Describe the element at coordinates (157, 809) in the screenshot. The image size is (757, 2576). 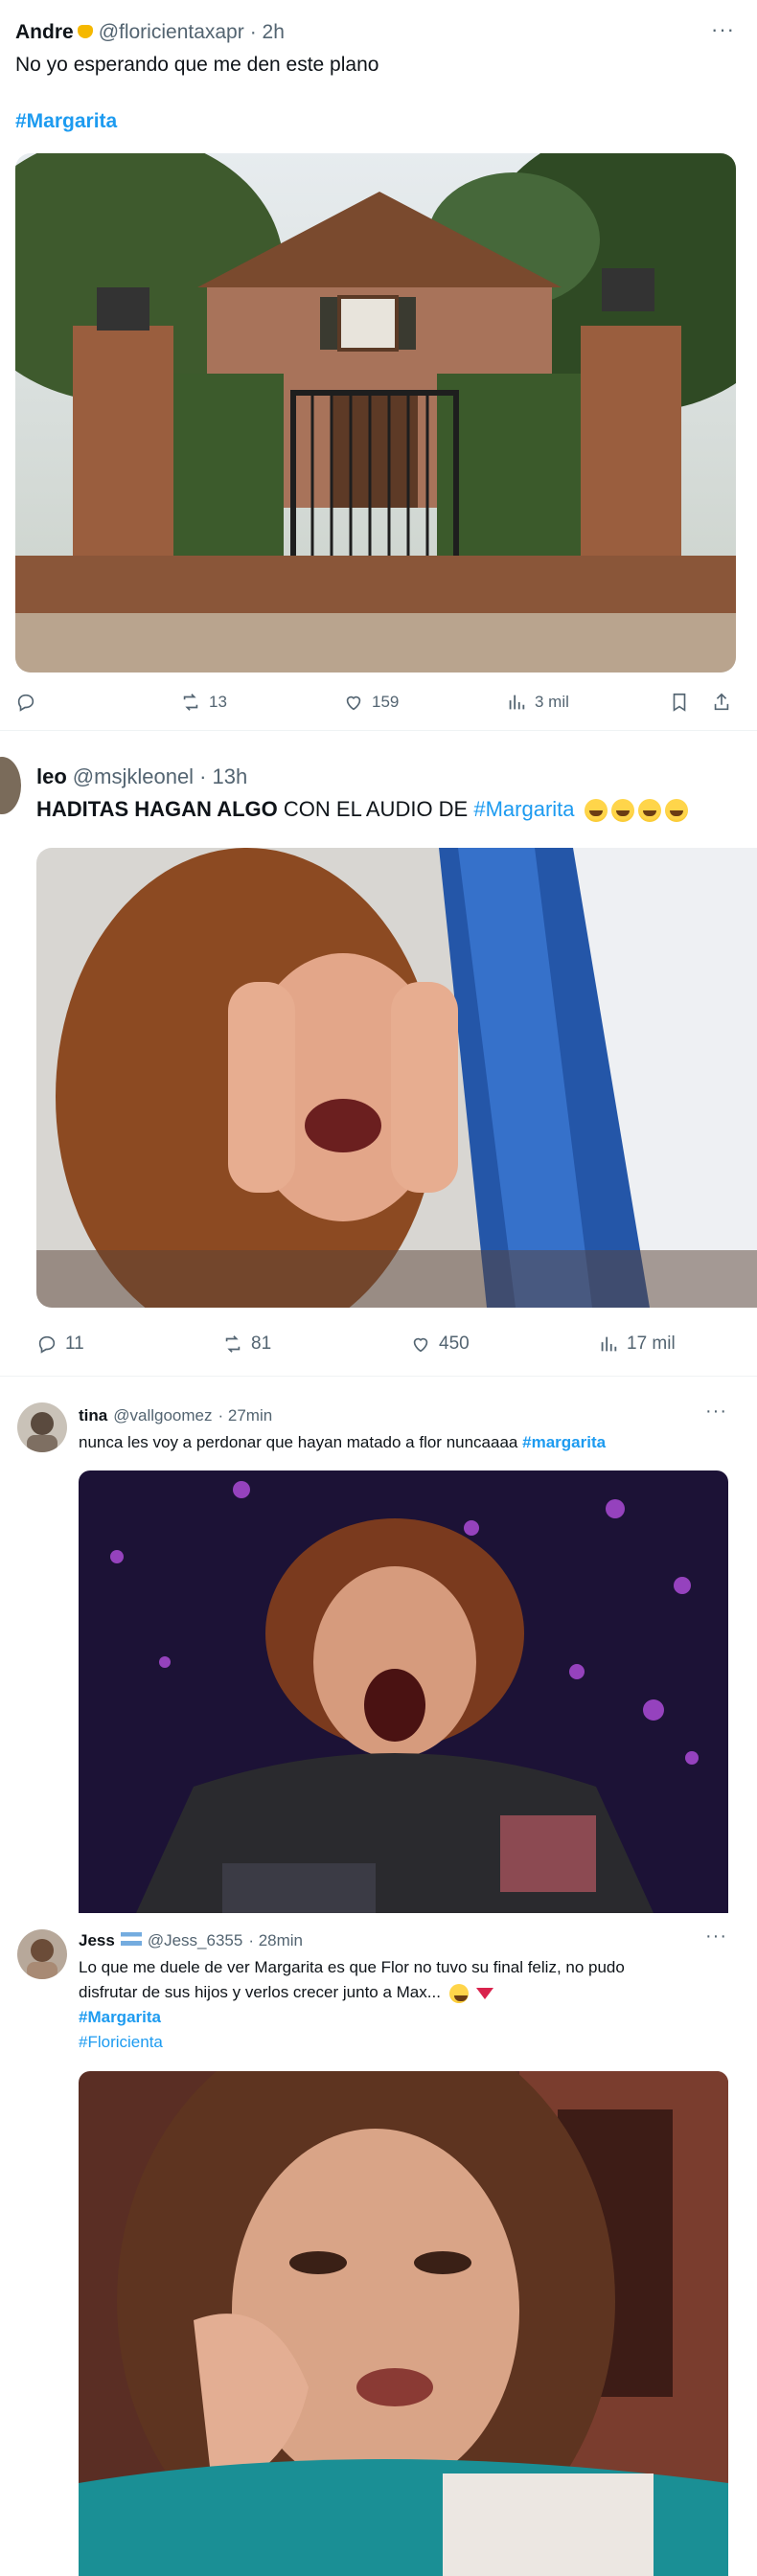
I see `post-text-bold: HADITAS HAGAN ALGO` at that location.